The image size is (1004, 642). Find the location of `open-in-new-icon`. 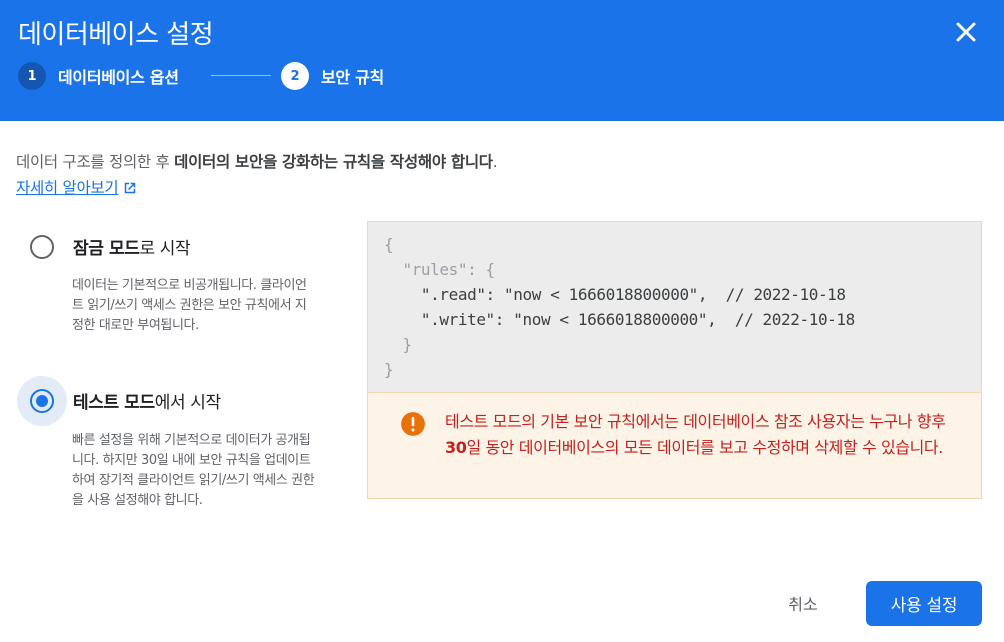

open-in-new-icon is located at coordinates (130, 188).